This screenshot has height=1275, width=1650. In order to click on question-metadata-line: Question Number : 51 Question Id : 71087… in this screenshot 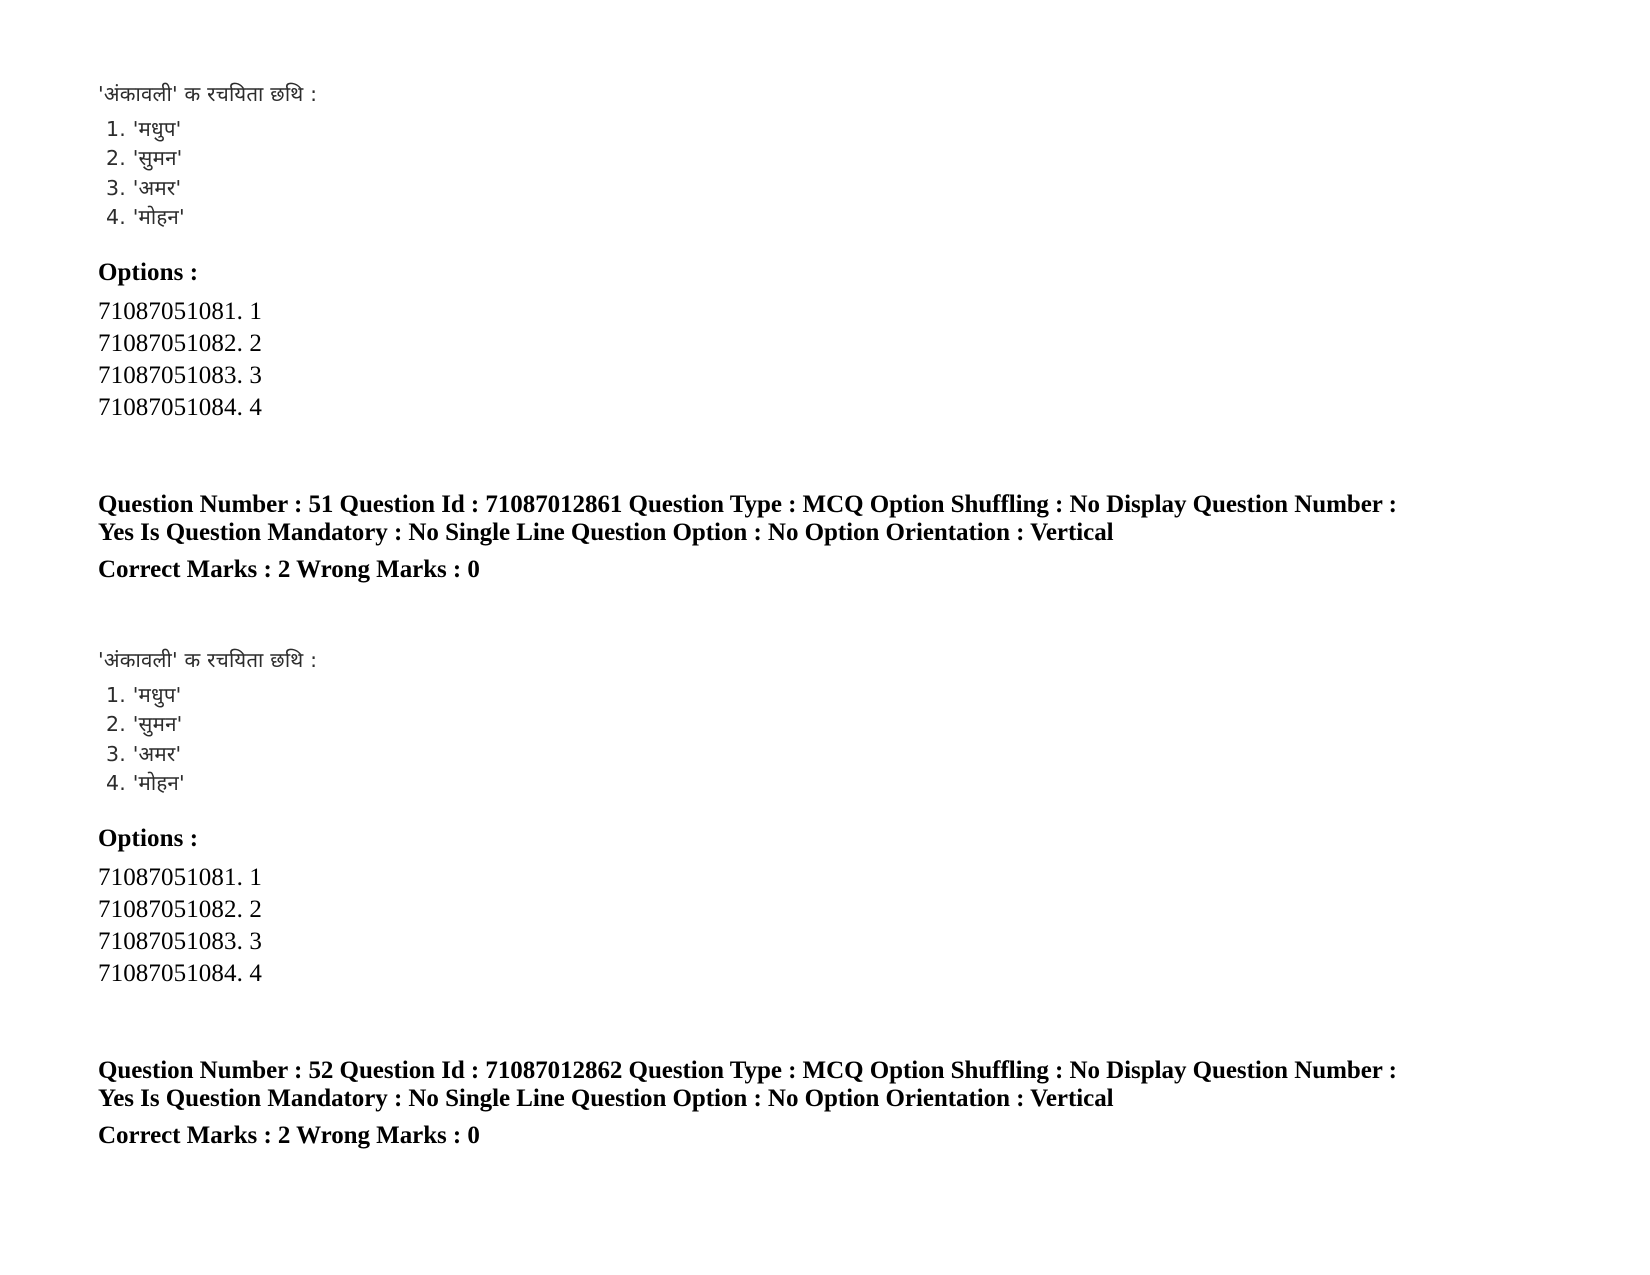, I will do `click(747, 518)`.